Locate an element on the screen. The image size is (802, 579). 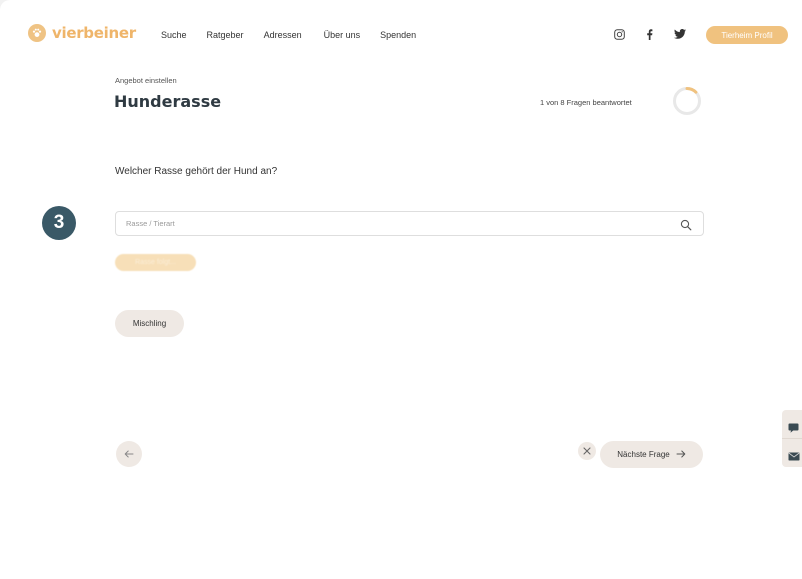
instagram-icon is located at coordinates (619, 34).